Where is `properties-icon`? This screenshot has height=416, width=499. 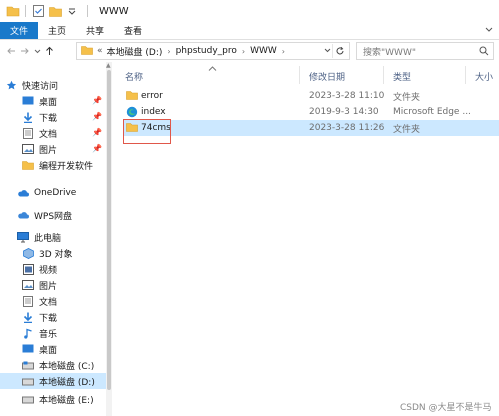 properties-icon is located at coordinates (38, 11).